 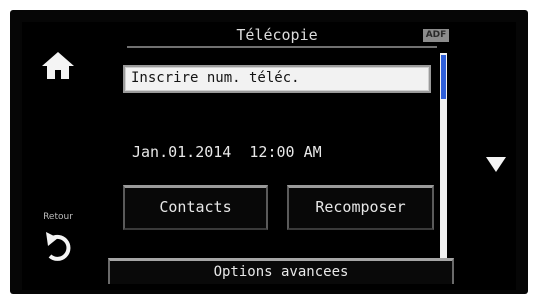 I want to click on back-button, so click(x=58, y=246).